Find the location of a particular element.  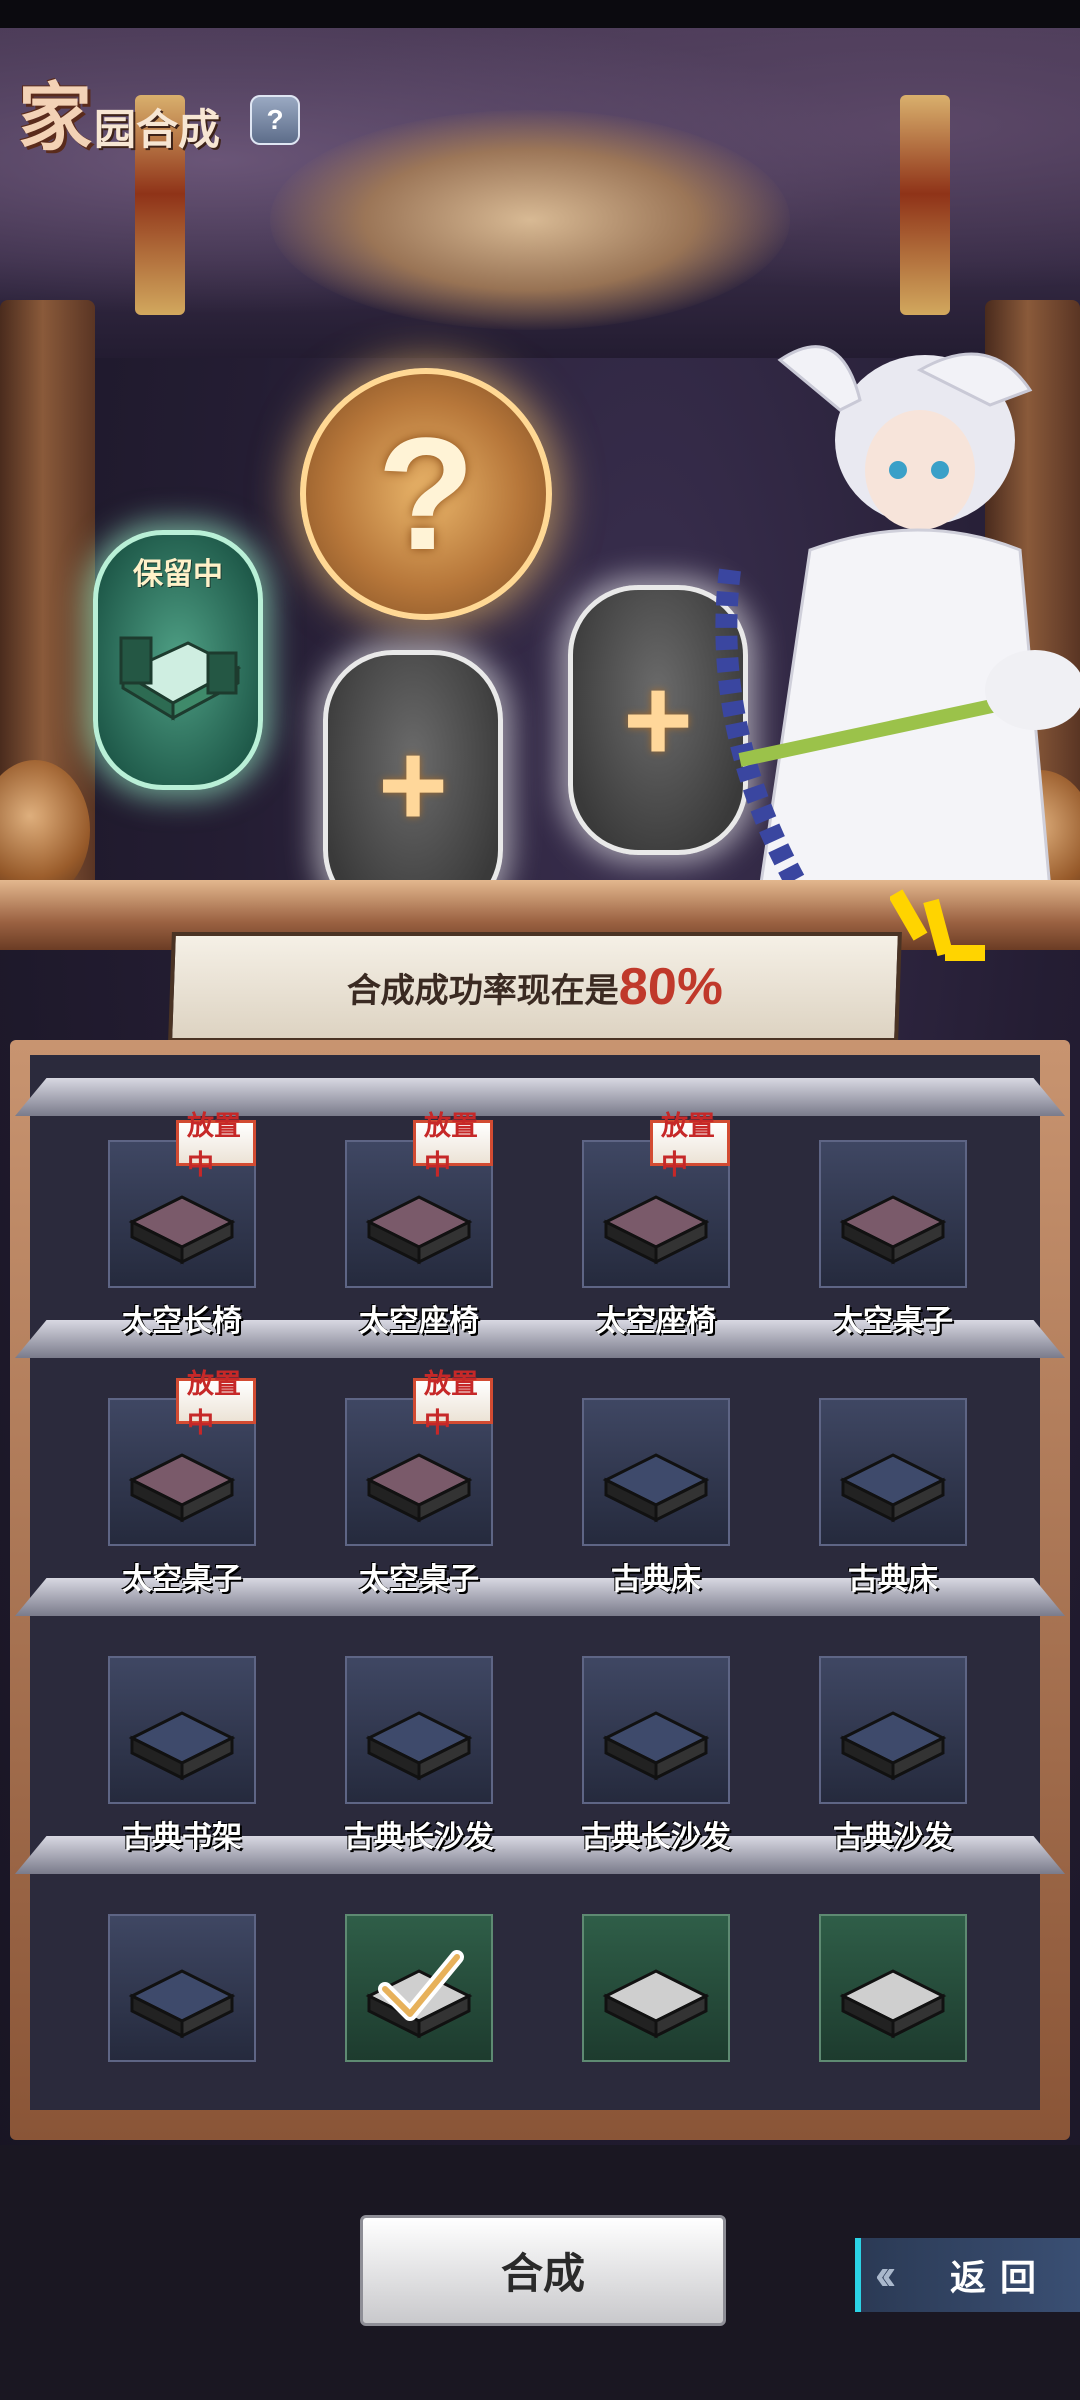

shelf is located at coordinates (540, 1097).